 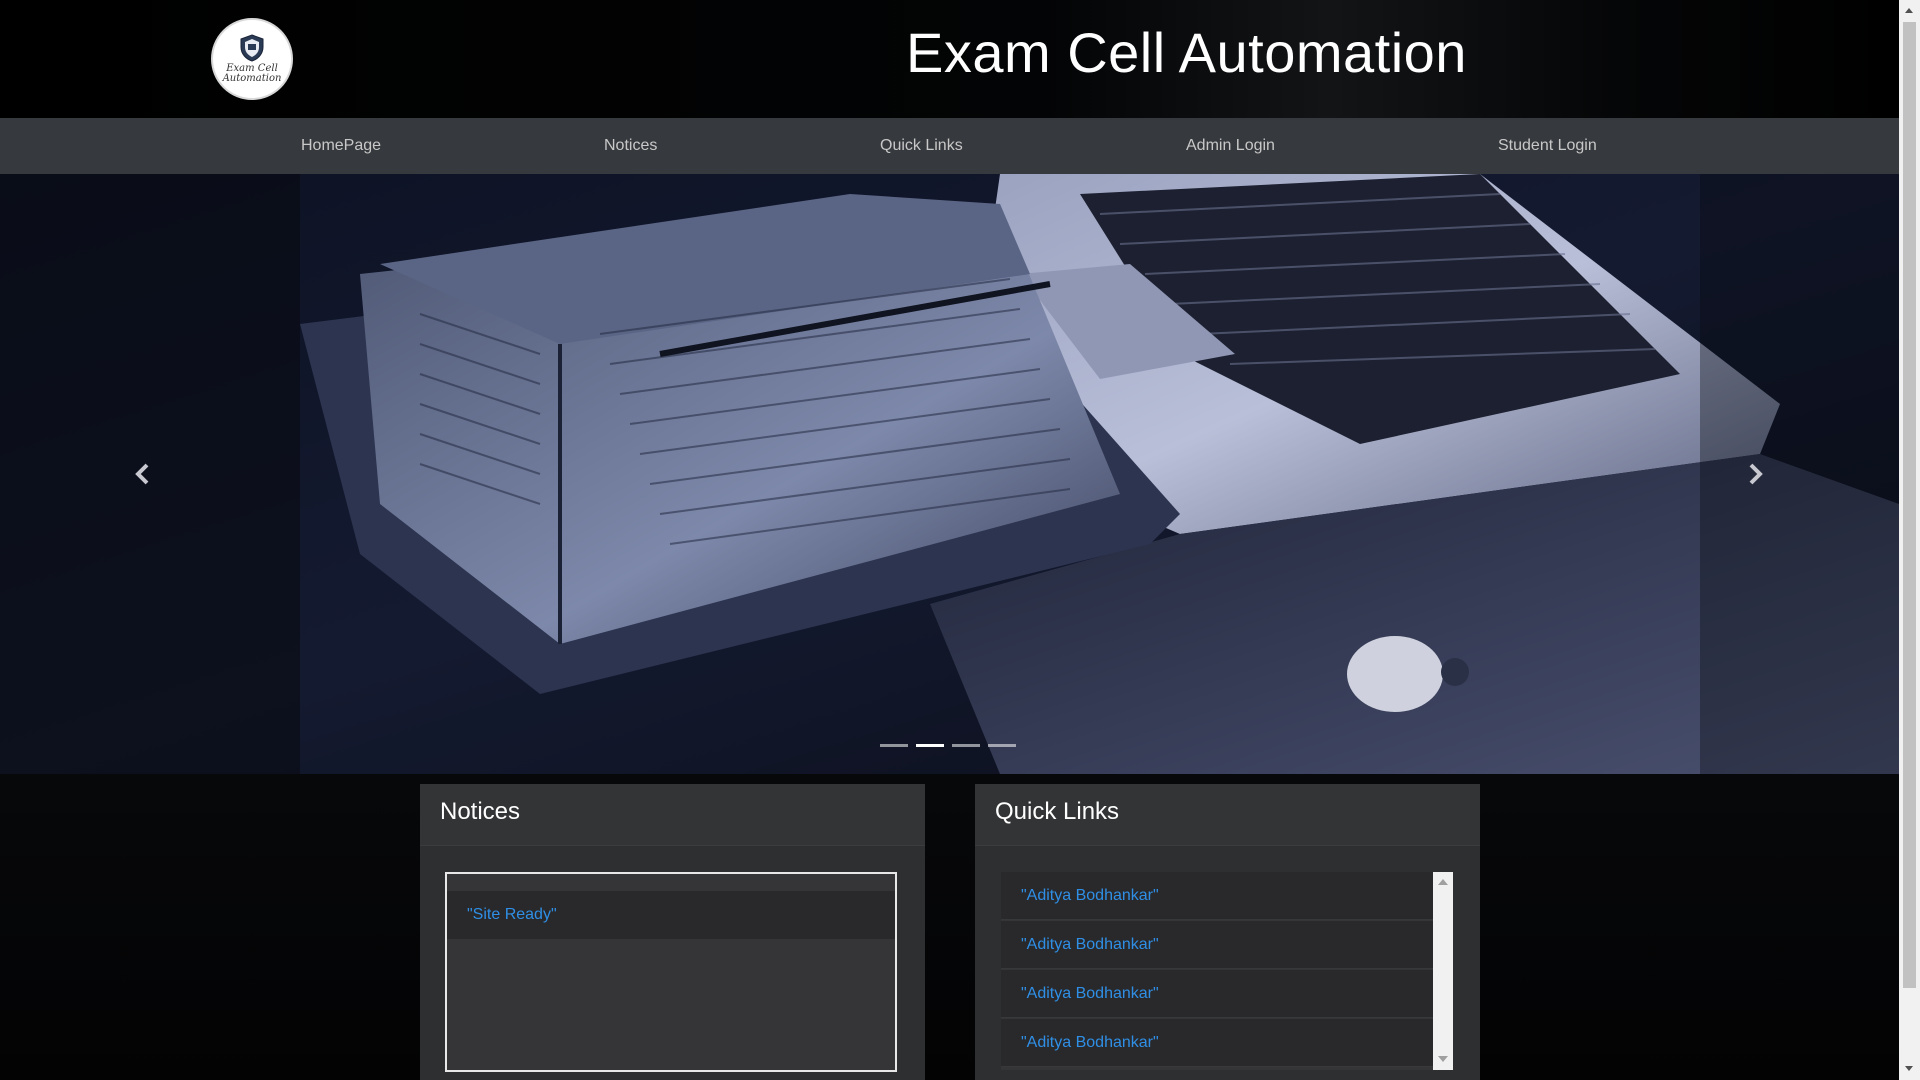 I want to click on chevron-left-icon, so click(x=142, y=474).